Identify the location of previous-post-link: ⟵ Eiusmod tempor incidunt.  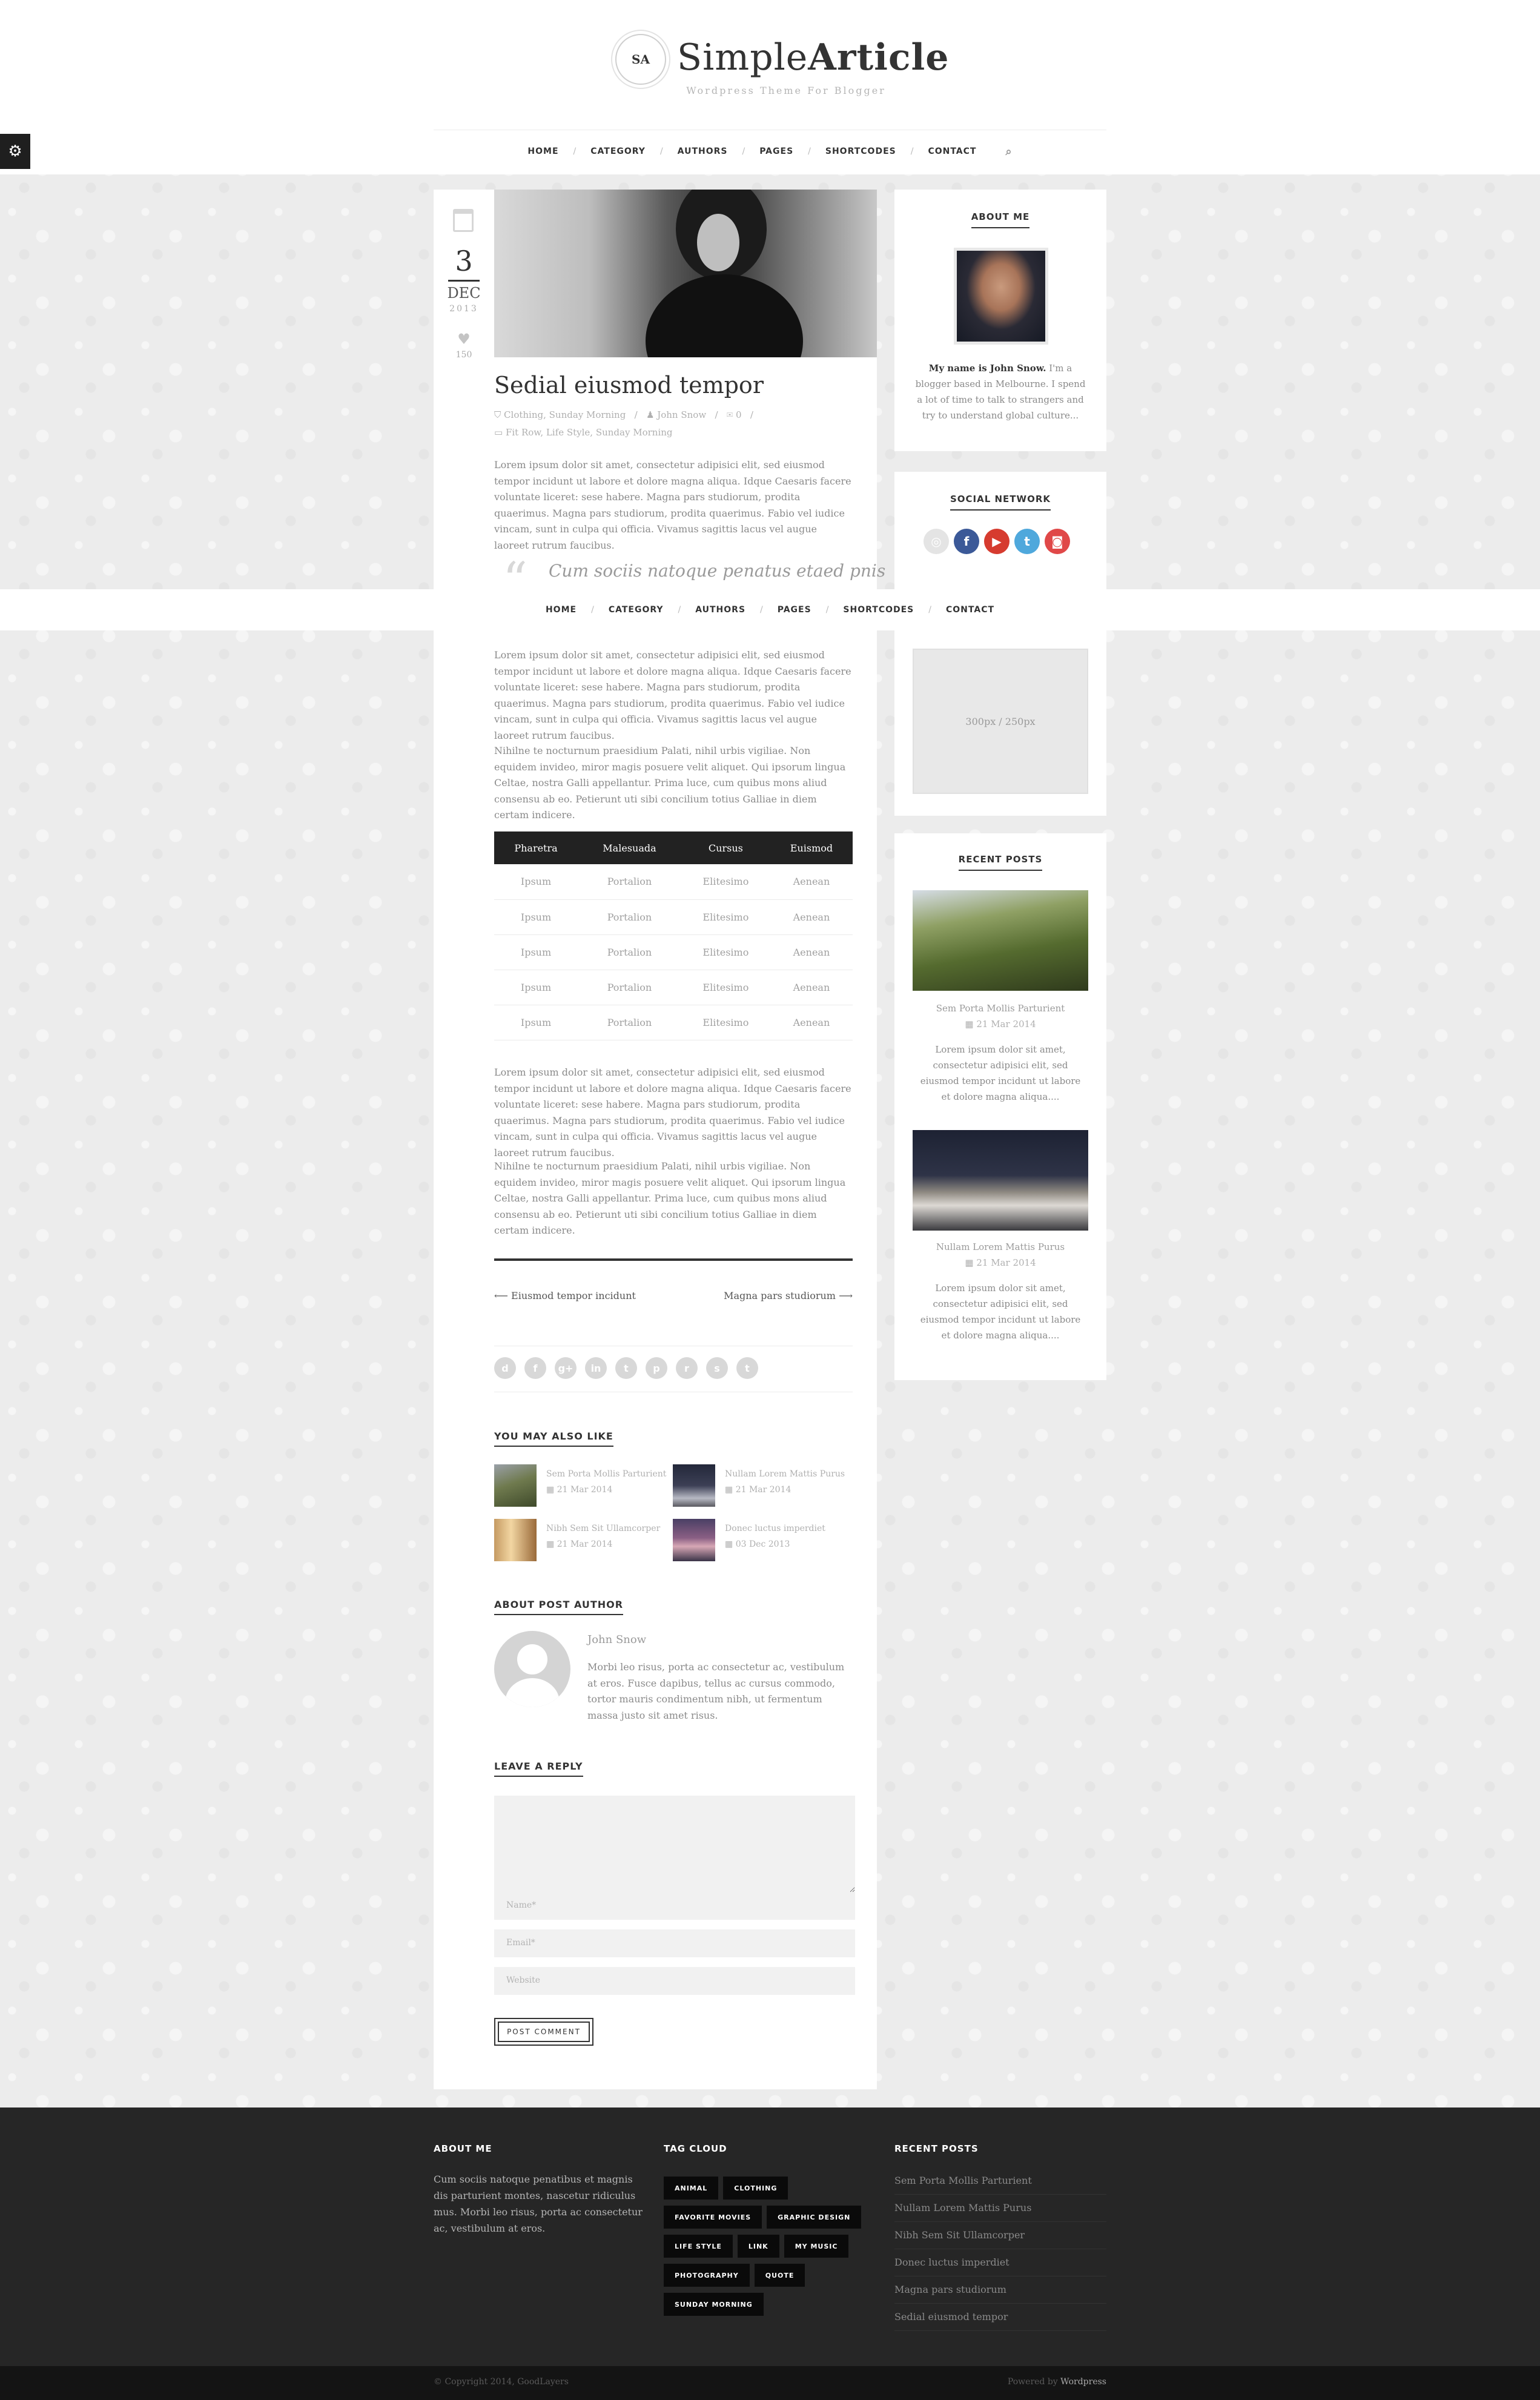
(565, 1295).